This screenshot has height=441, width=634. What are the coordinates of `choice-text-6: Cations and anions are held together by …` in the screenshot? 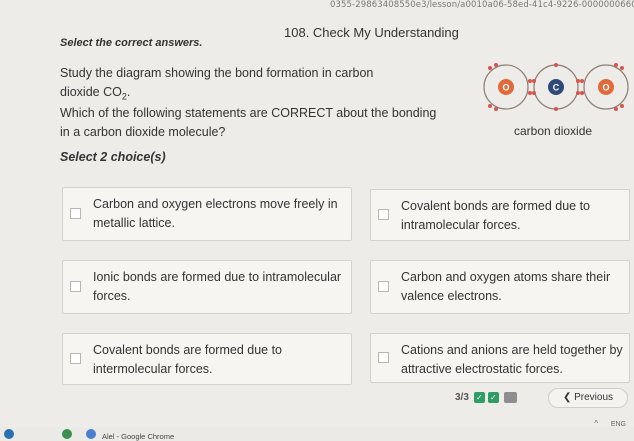 It's located at (512, 359).